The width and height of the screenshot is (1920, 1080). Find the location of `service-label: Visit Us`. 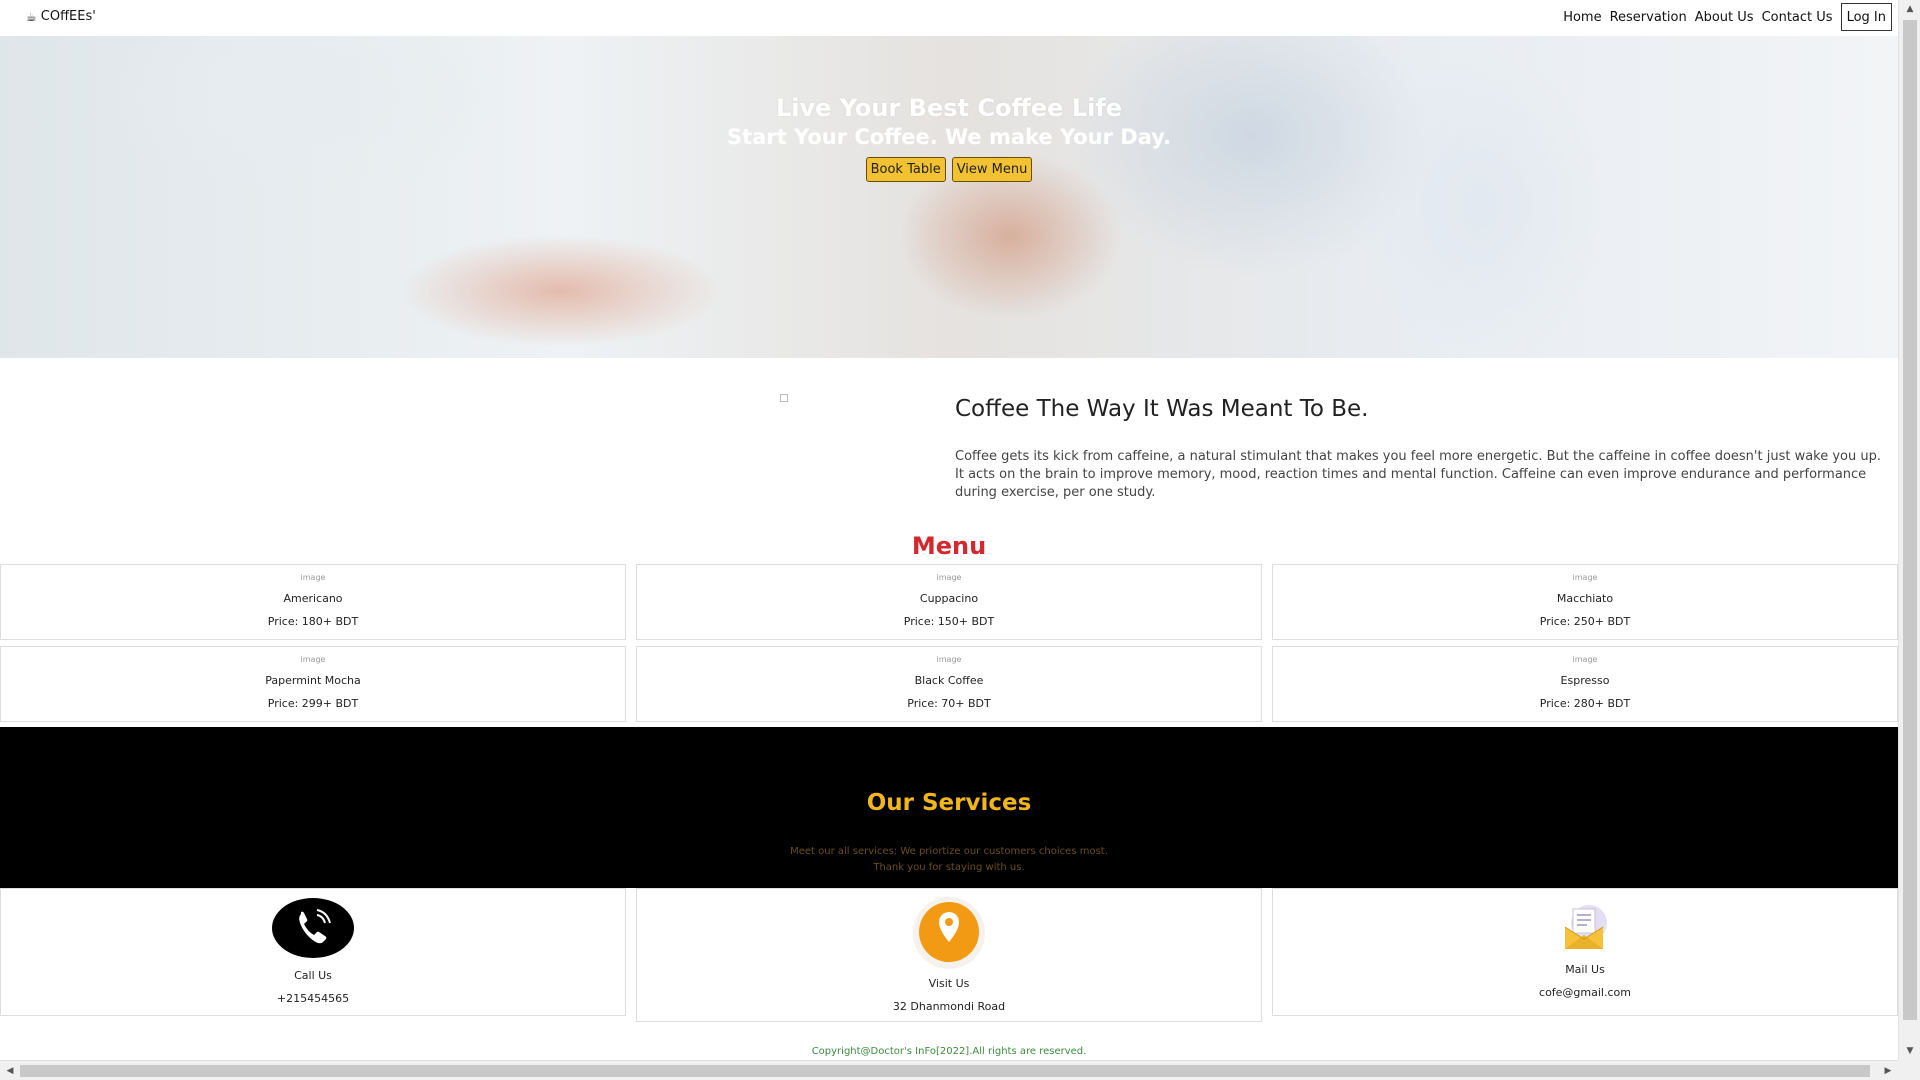

service-label: Visit Us is located at coordinates (949, 983).